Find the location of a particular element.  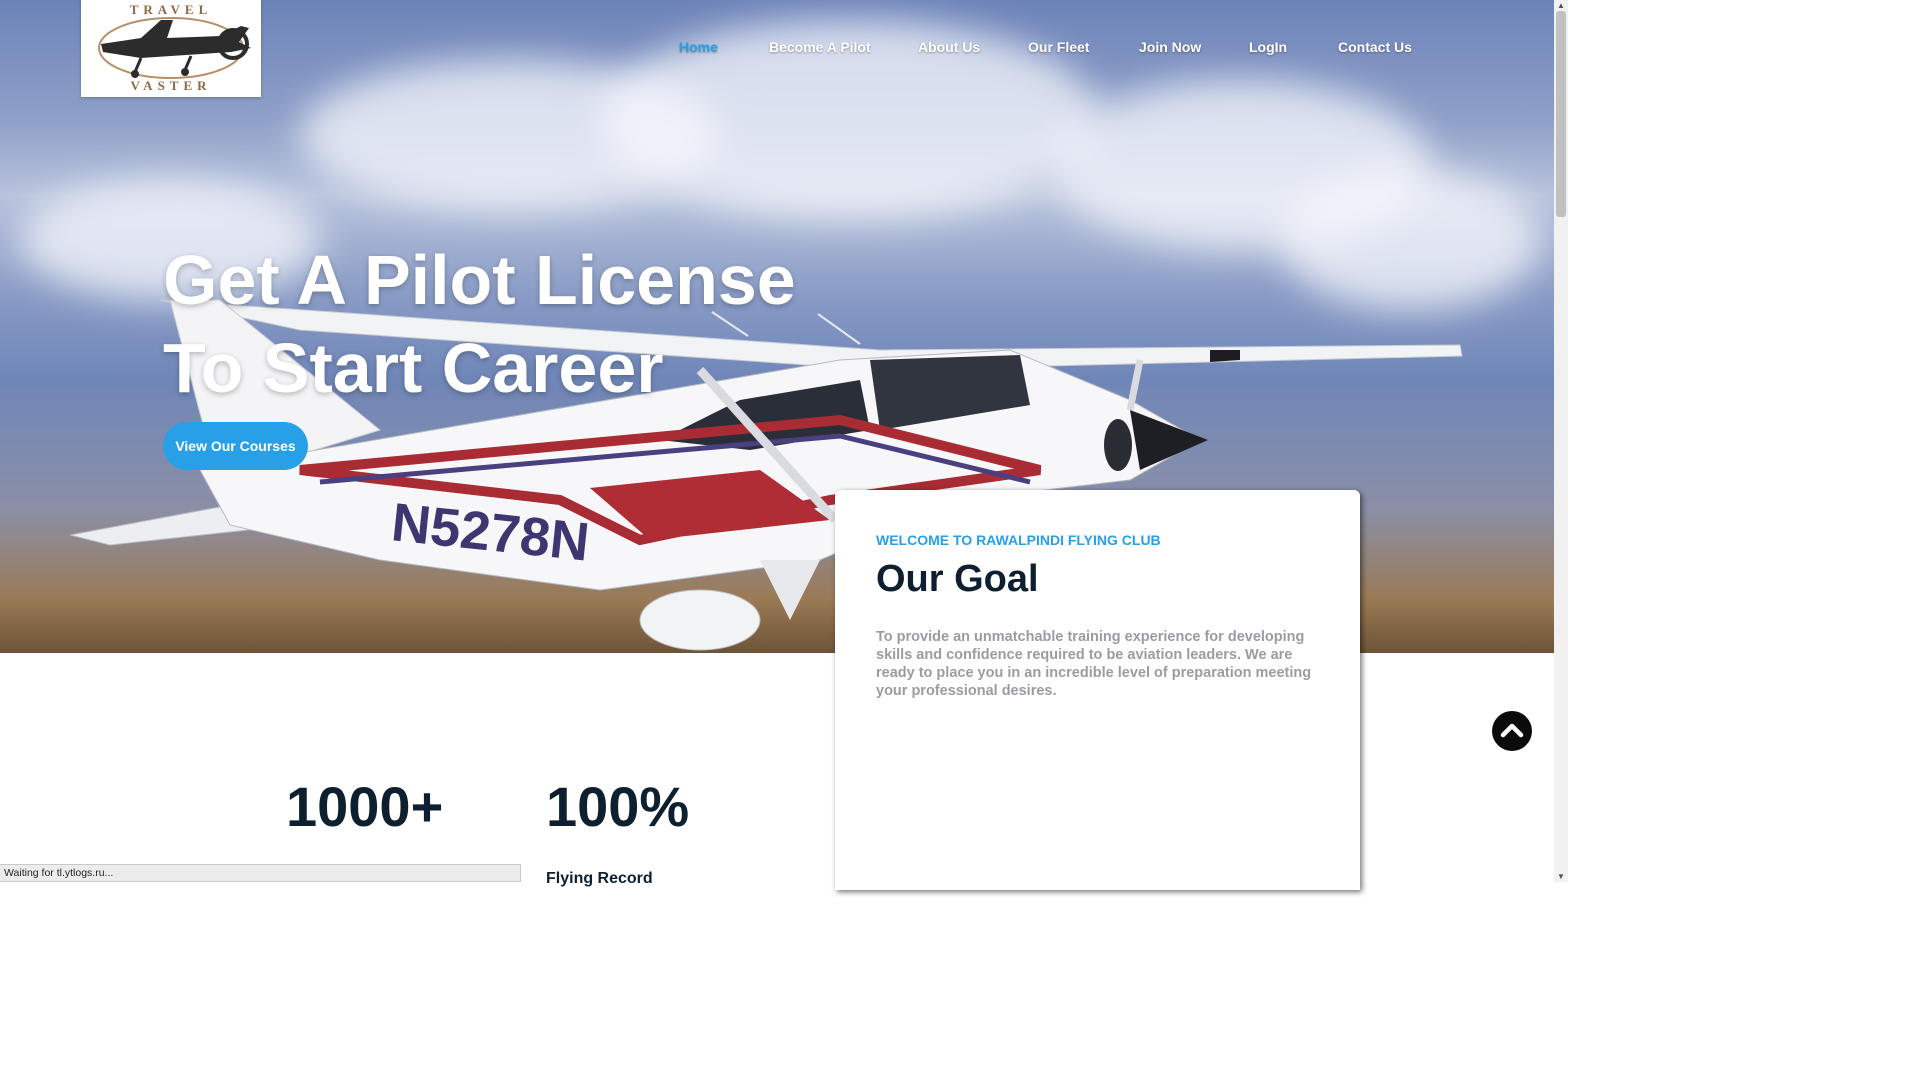

nav-become-a-pilot: Become A Pilot is located at coordinates (820, 47).